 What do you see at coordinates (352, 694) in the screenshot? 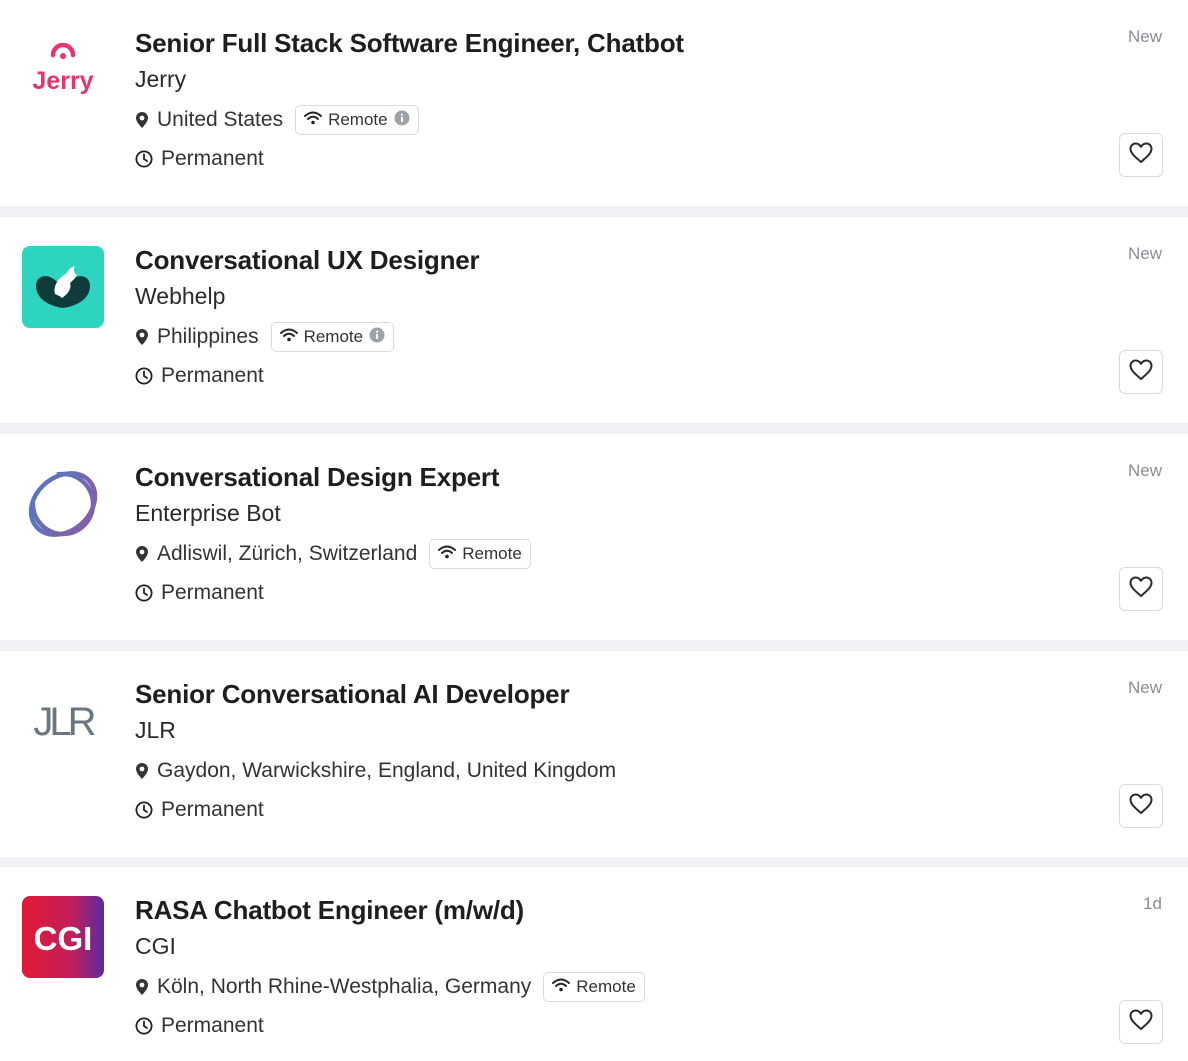
I see `job-title: Senior Conversational AI Developer` at bounding box center [352, 694].